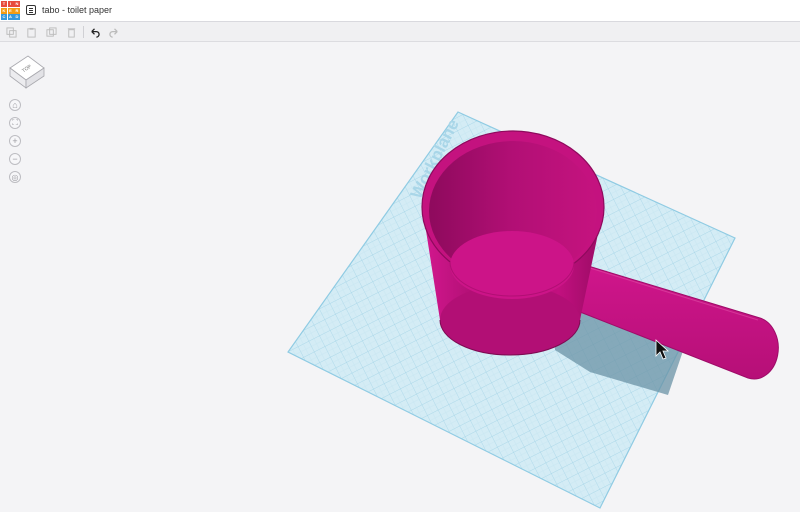 The image size is (800, 512). I want to click on logo-tile: E, so click(10, 10).